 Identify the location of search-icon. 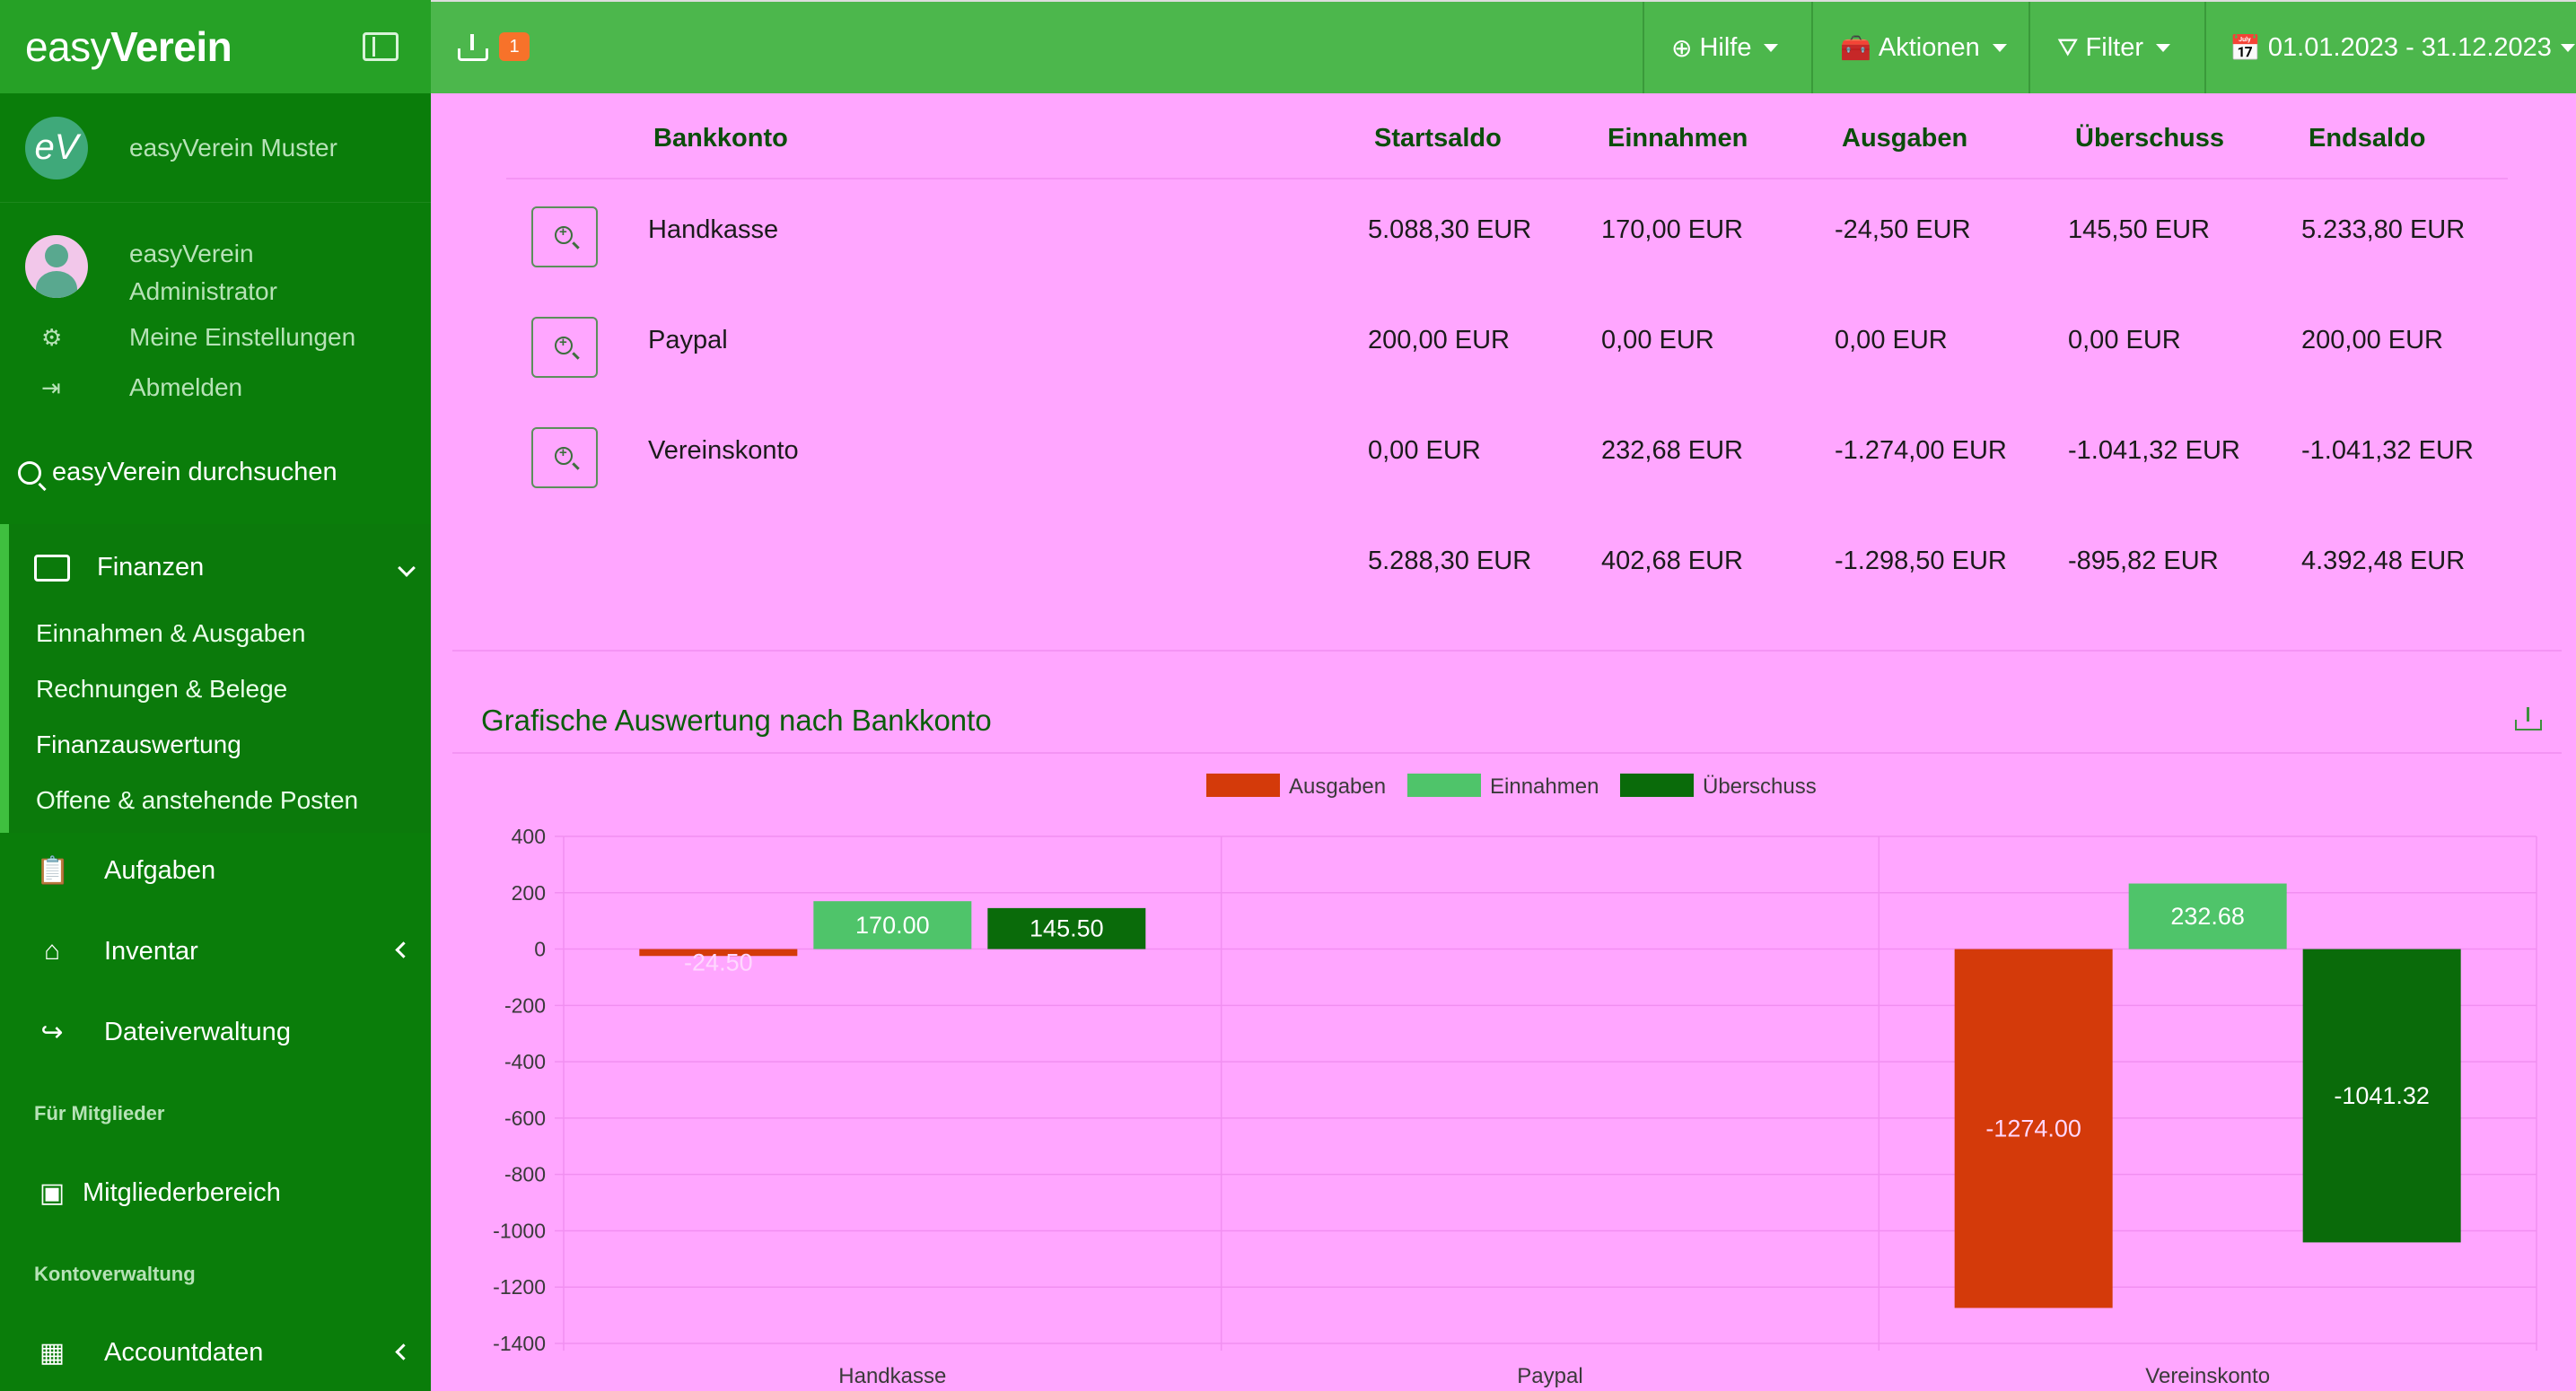
(29, 472).